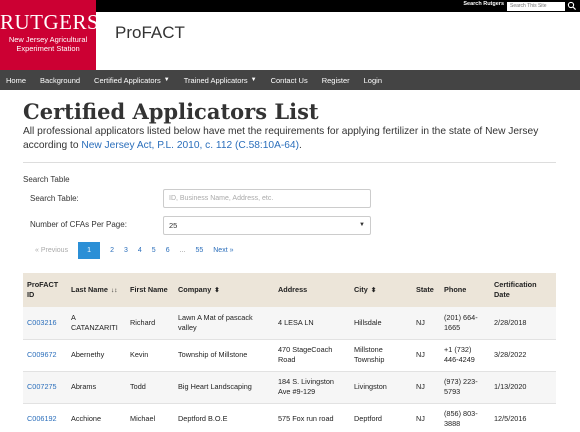 The image size is (580, 432). I want to click on profact-id-link: C006192, so click(42, 418).